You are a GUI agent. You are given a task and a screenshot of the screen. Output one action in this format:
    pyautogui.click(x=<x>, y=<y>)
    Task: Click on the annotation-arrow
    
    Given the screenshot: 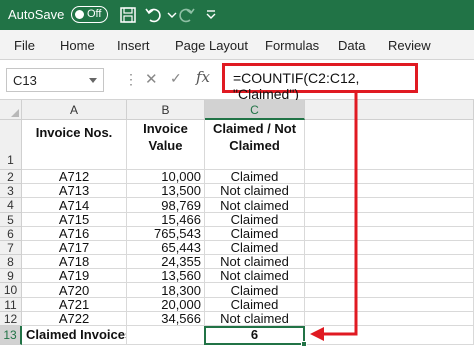 What is the action you would take?
    pyautogui.click(x=334, y=217)
    